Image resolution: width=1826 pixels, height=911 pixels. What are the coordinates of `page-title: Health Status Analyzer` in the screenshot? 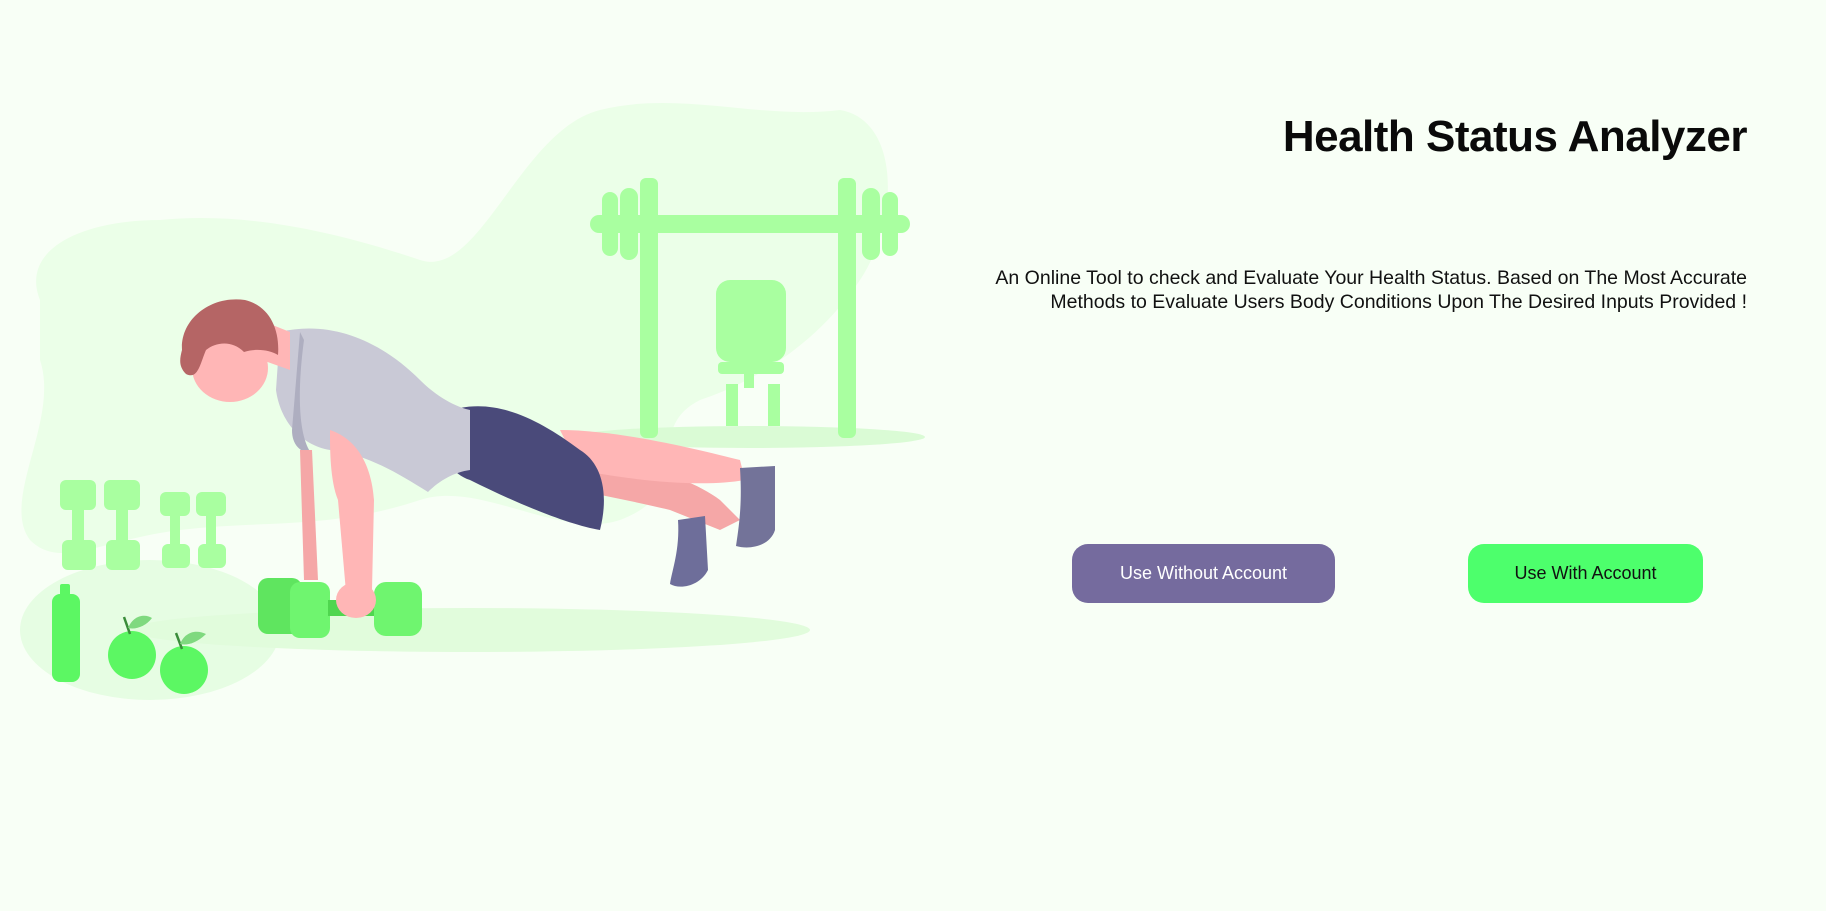 It's located at (1515, 136).